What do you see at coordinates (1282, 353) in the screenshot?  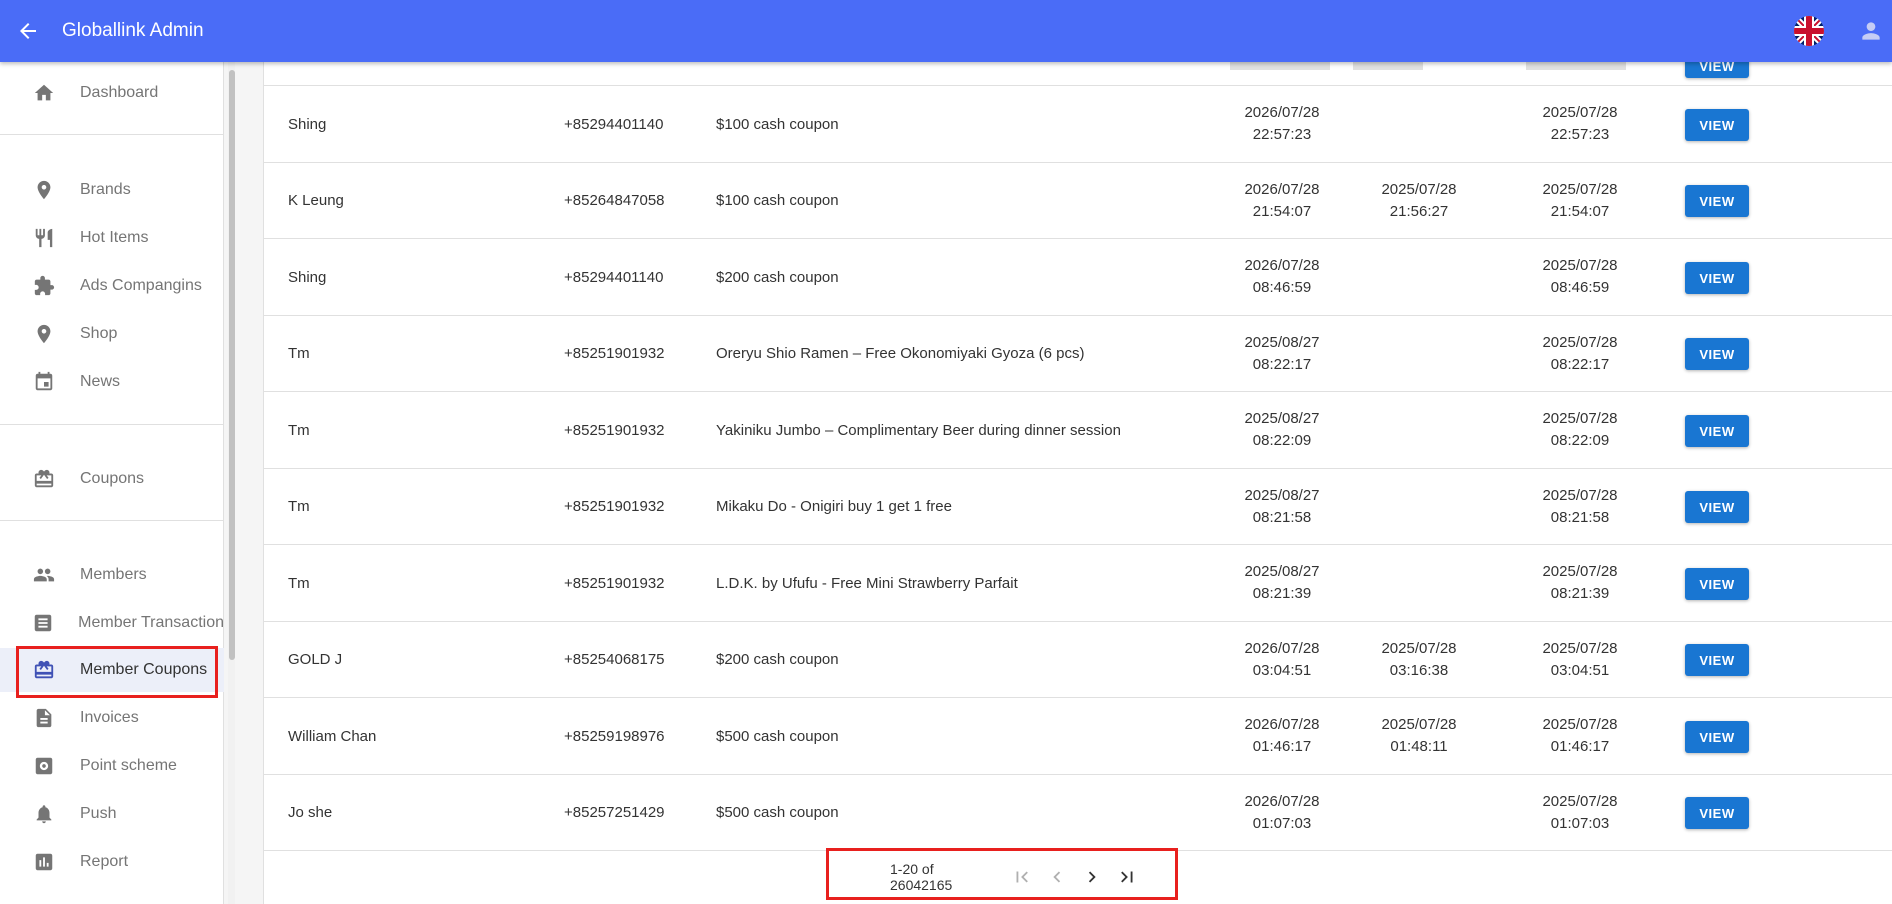 I see `expiry-date-cell: 2025/08/27 08:22:17` at bounding box center [1282, 353].